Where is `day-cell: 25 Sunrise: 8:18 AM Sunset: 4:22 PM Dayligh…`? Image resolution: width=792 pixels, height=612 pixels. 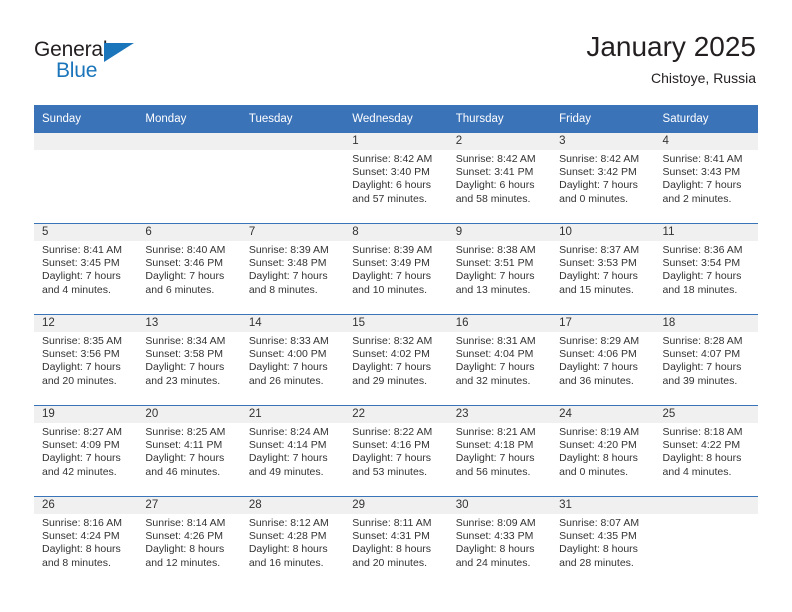 day-cell: 25 Sunrise: 8:18 AM Sunset: 4:22 PM Dayligh… is located at coordinates (706, 451).